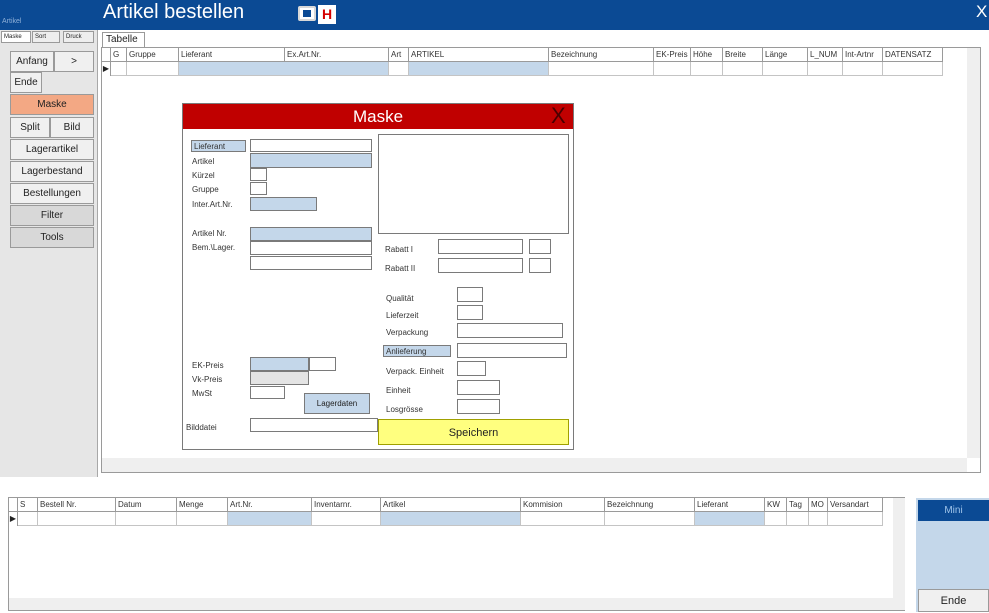  What do you see at coordinates (540, 265) in the screenshot?
I see `rabatt2-percent-field` at bounding box center [540, 265].